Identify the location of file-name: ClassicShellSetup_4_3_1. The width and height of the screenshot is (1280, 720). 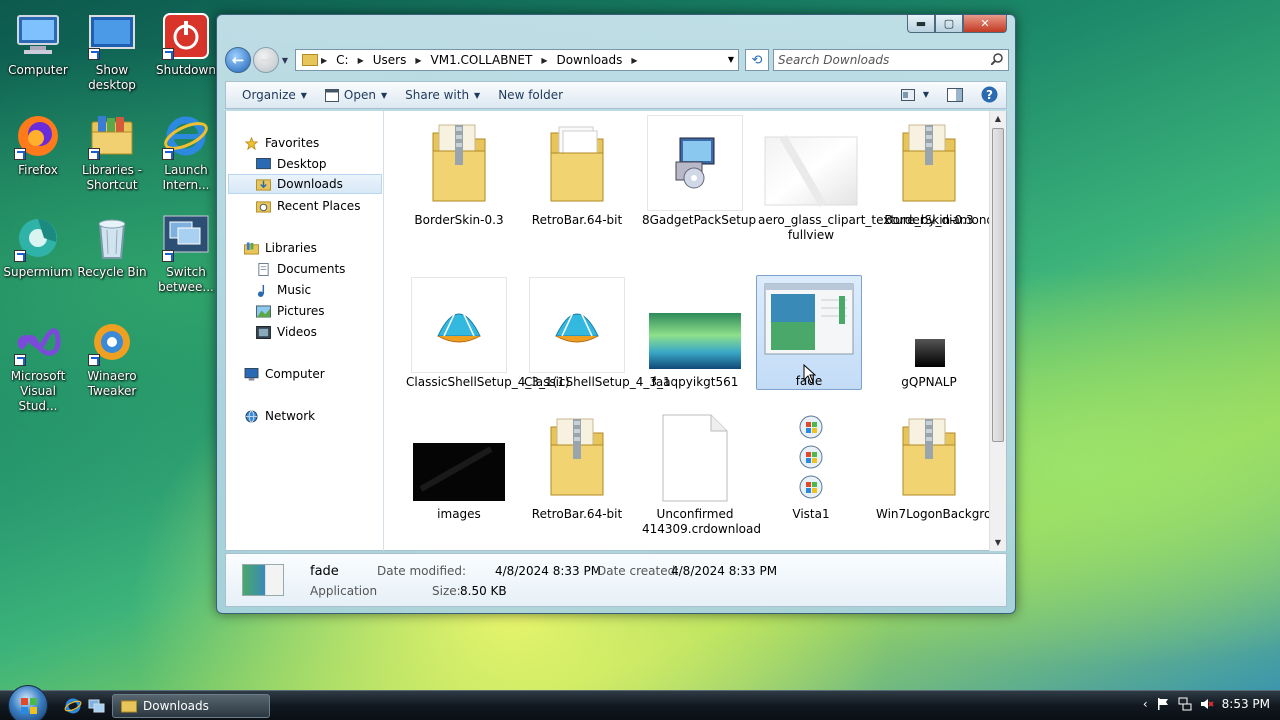
(597, 382).